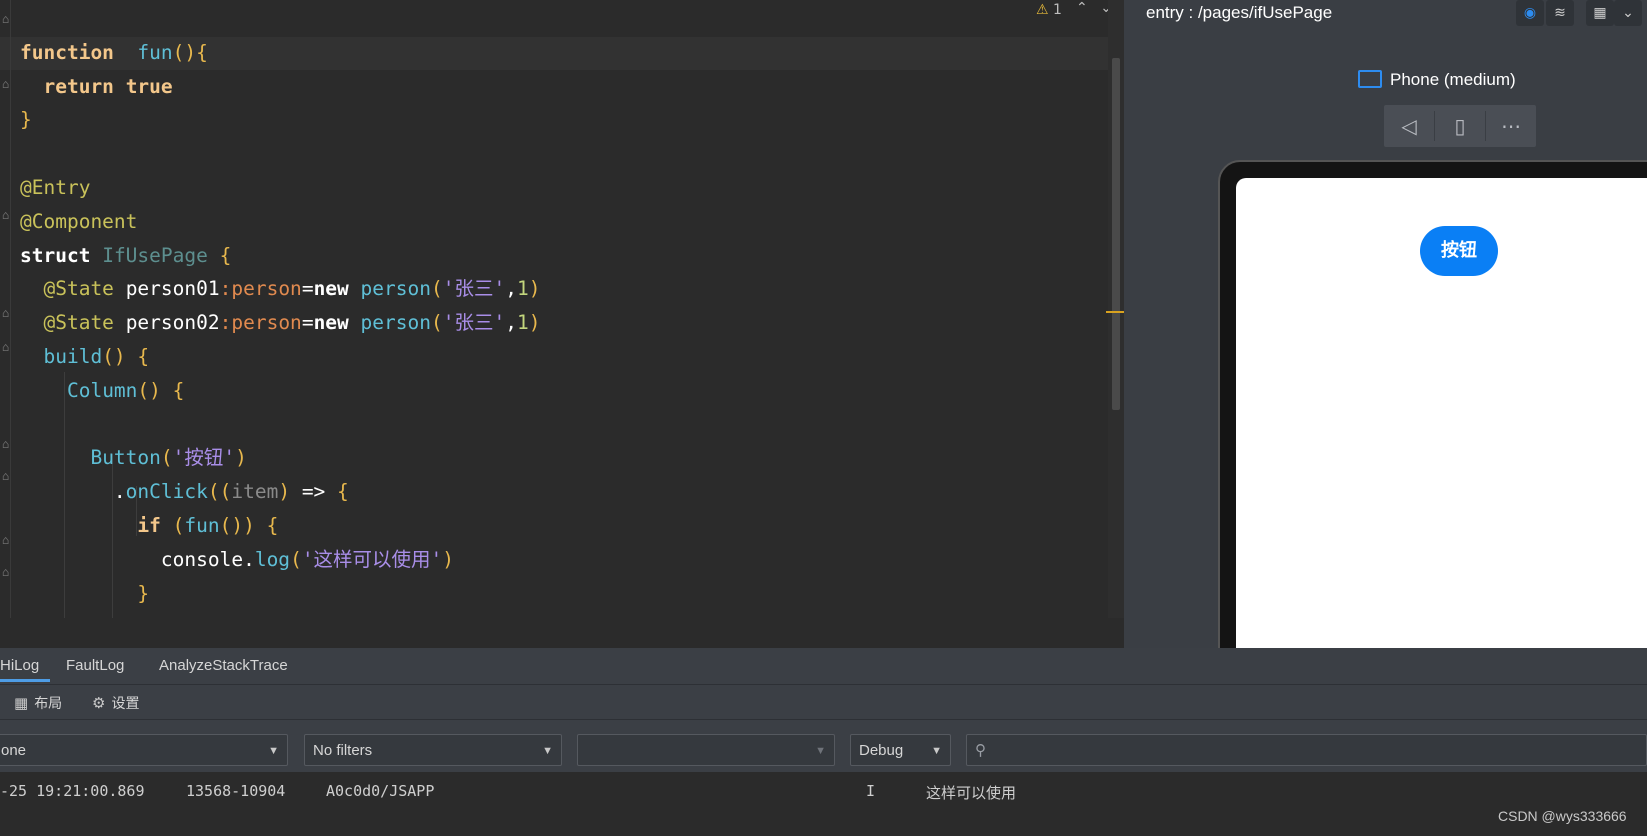  What do you see at coordinates (144, 750) in the screenshot?
I see `device-select: one ▼` at bounding box center [144, 750].